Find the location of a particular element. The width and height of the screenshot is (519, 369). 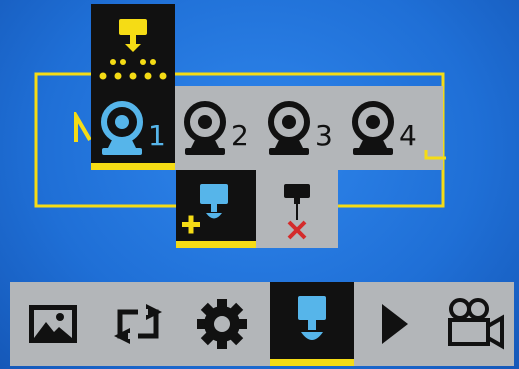

add-preset-icon is located at coordinates (205, 209).